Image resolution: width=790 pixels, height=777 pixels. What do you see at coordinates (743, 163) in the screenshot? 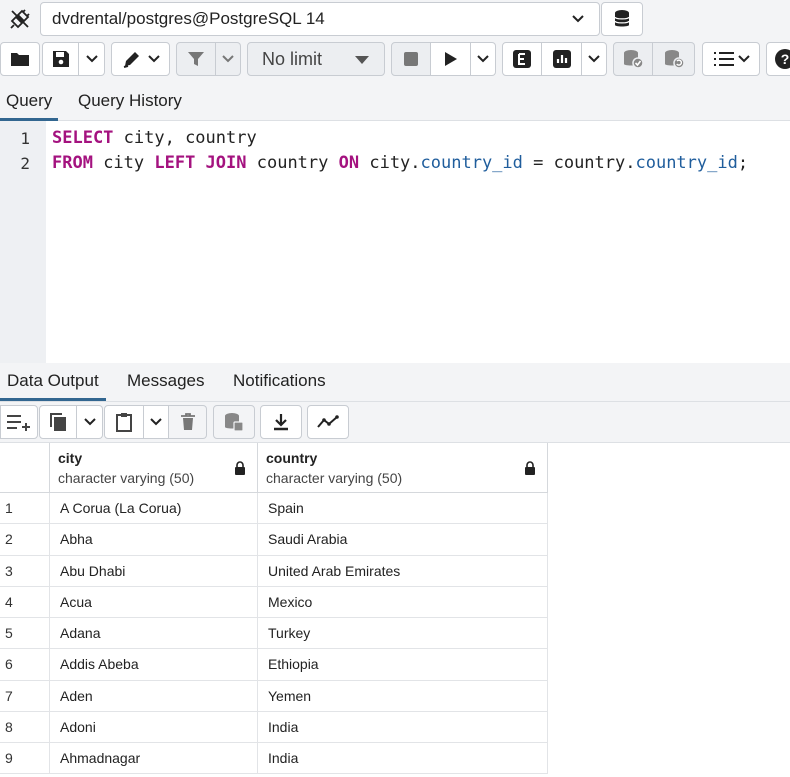
I see `code-text: ;` at bounding box center [743, 163].